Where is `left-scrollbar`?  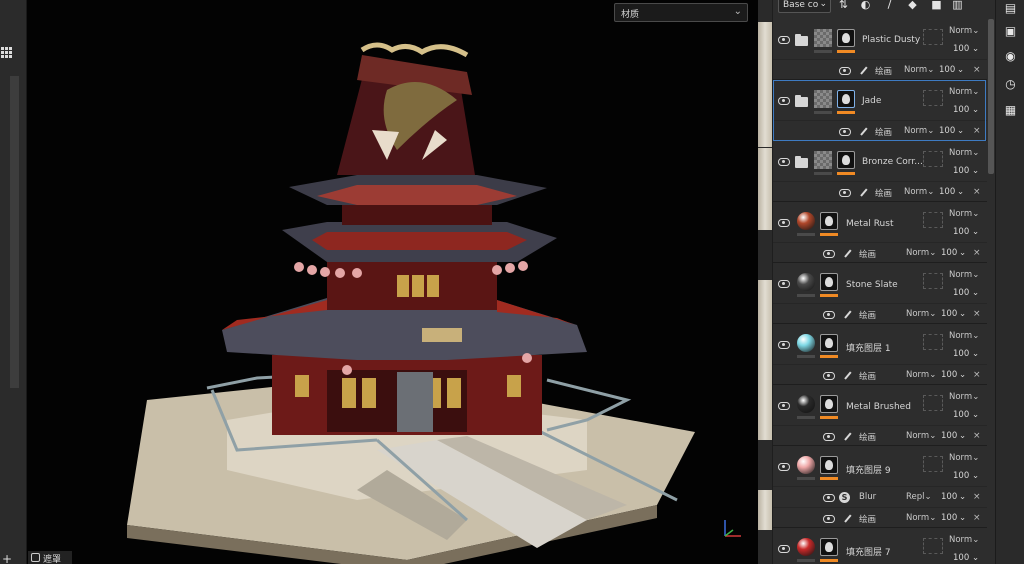 left-scrollbar is located at coordinates (14, 232).